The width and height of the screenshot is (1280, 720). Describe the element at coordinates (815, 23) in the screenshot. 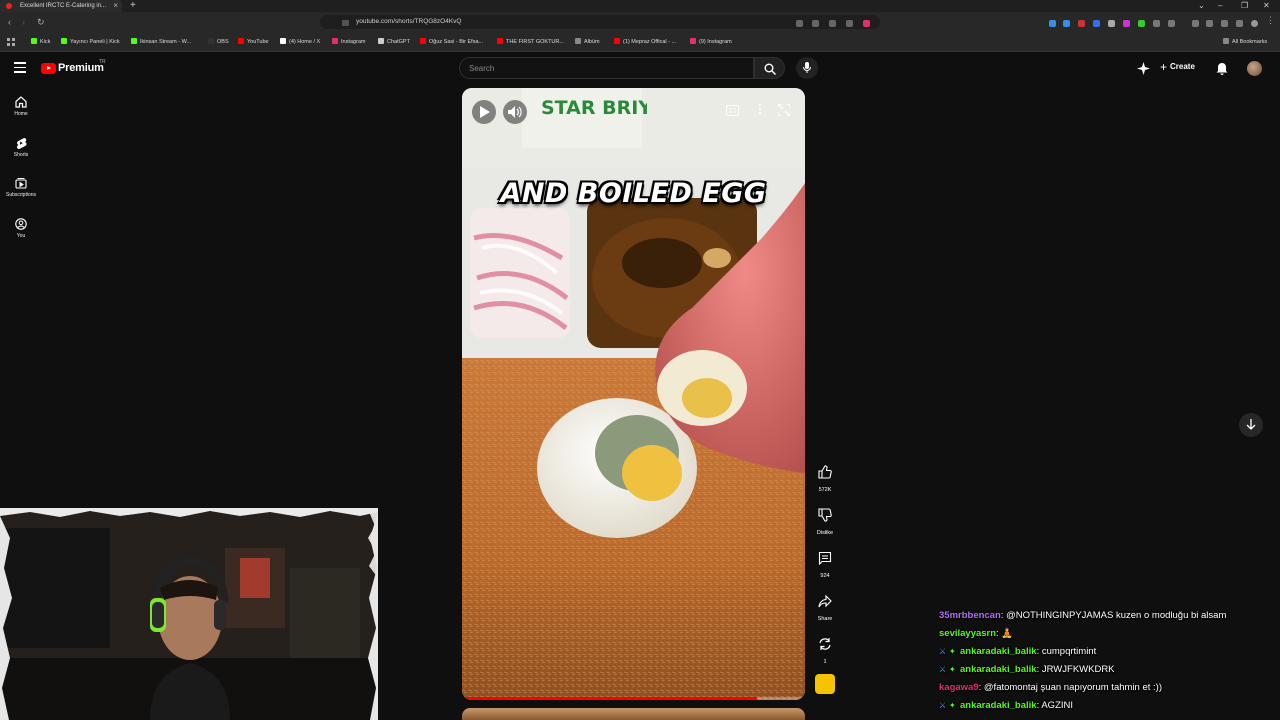

I see `zoom-icon` at that location.